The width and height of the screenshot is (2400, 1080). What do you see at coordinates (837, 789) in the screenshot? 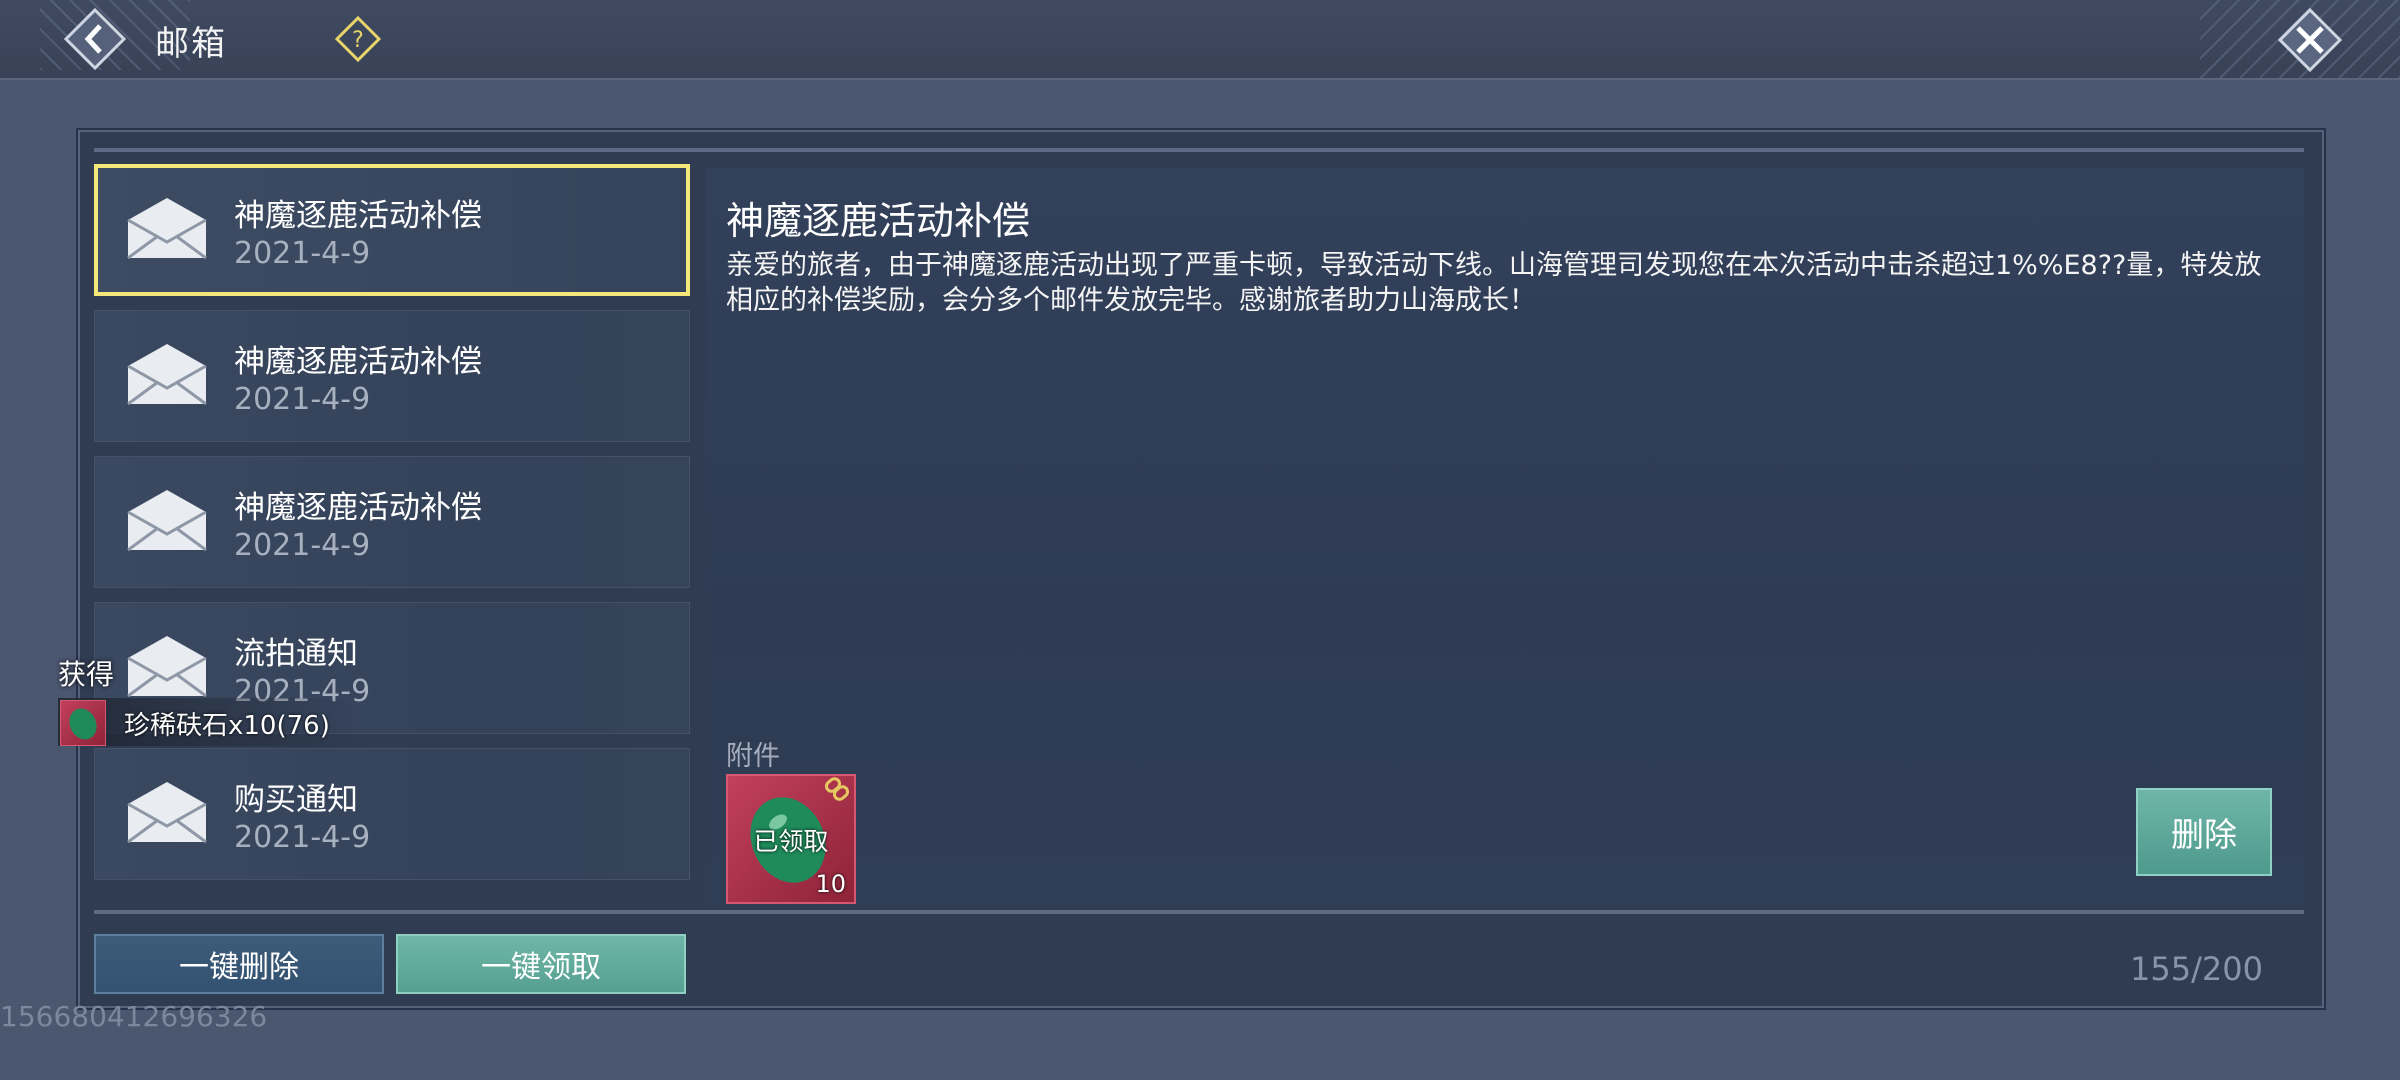
I see `chain-link-icon` at bounding box center [837, 789].